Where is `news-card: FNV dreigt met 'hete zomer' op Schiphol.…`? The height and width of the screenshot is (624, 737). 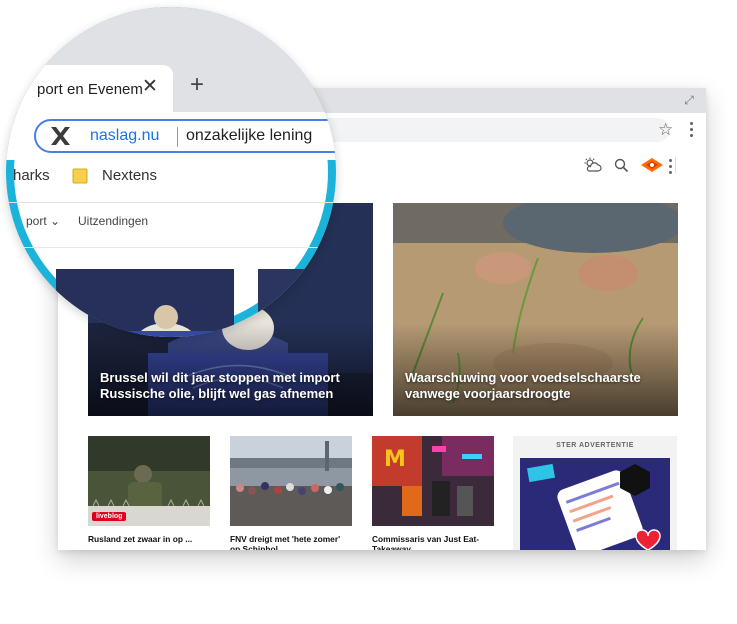
news-card: FNV dreigt met 'hete zomer' op Schiphol.… is located at coordinates (291, 493).